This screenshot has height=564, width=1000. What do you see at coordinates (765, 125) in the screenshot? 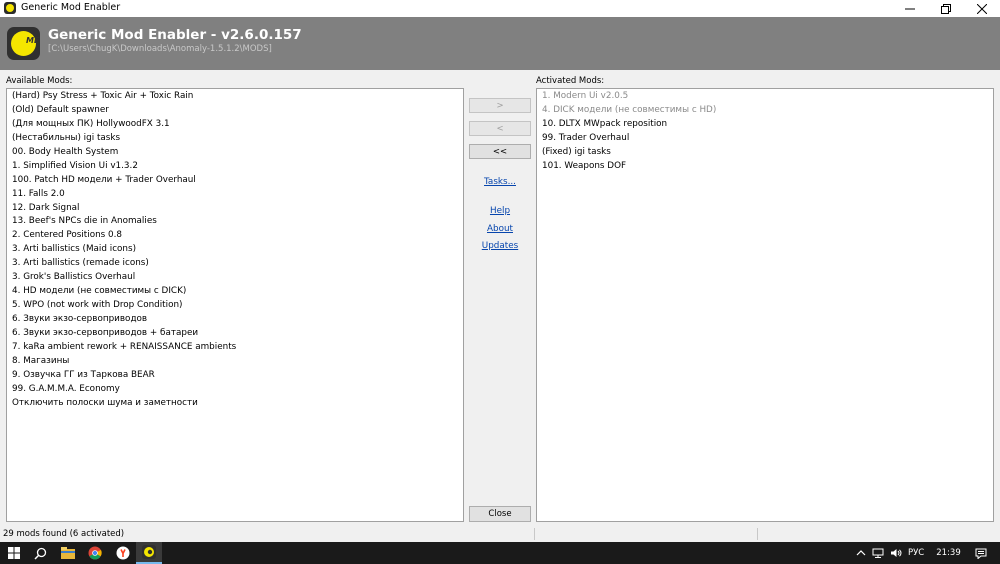
I see `activated-mod-item: 10. DLTX MWpack reposition` at bounding box center [765, 125].